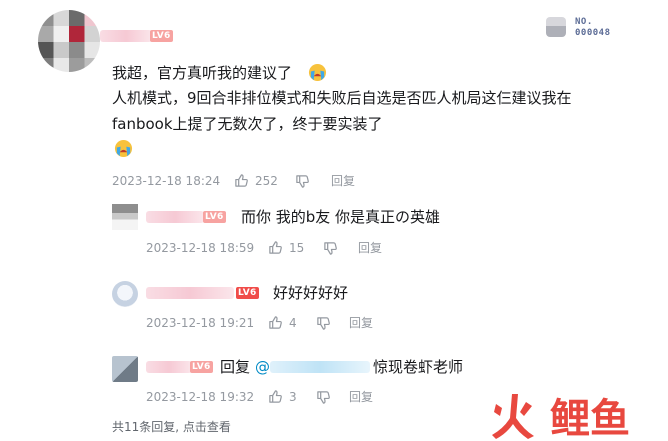 The image size is (668, 441). Describe the element at coordinates (126, 36) in the screenshot. I see `commenter-username-blurred` at that location.